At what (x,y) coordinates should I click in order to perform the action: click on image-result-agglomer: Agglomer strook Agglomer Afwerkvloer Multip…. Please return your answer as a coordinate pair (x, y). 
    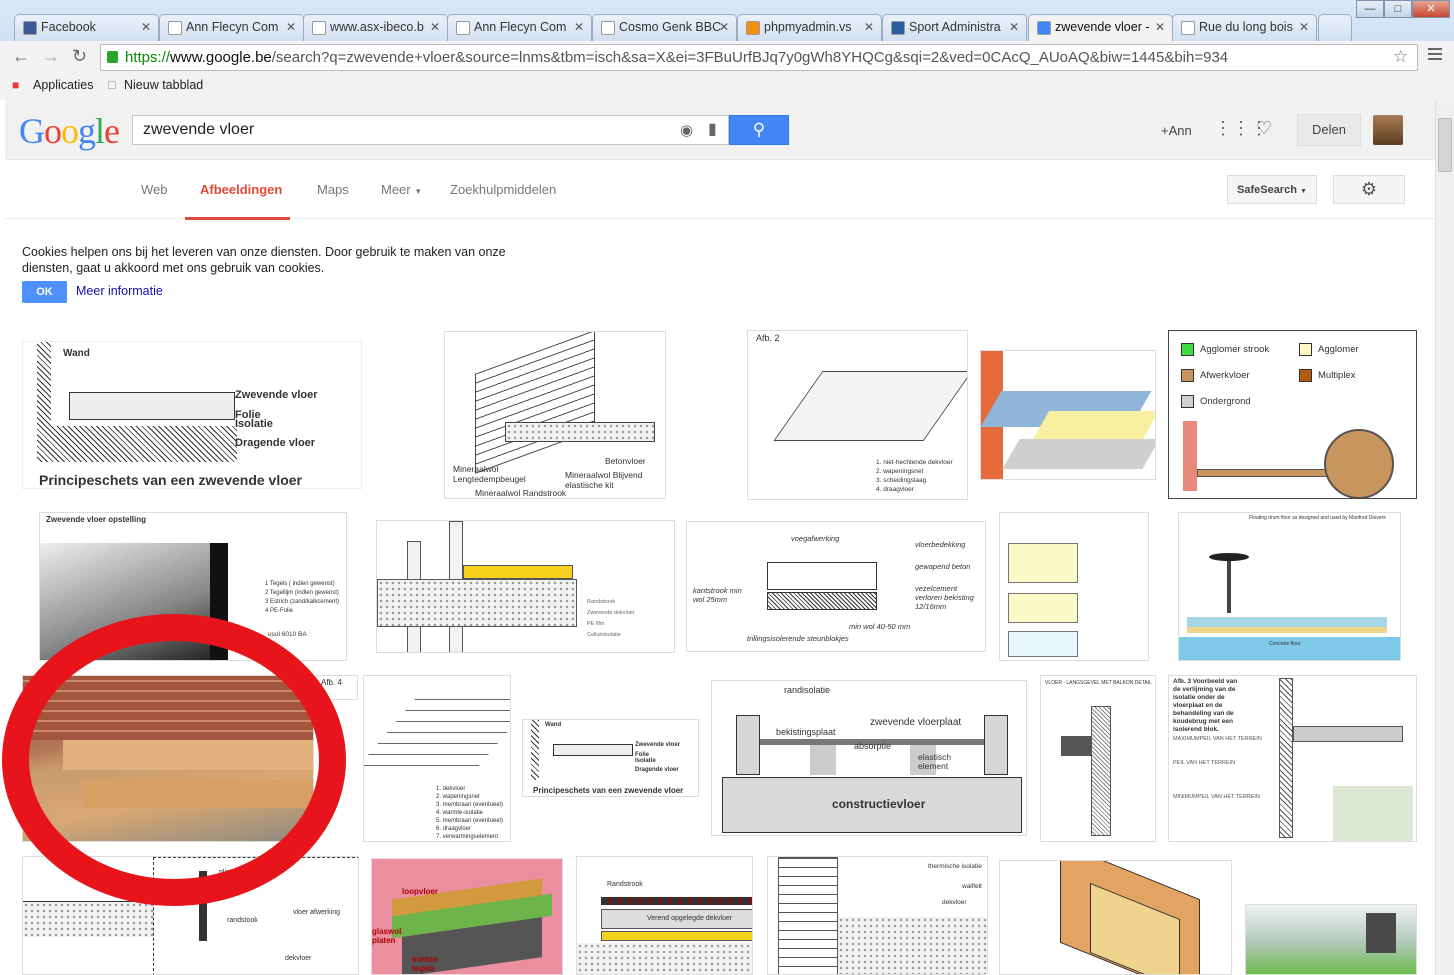
    Looking at the image, I should click on (1292, 414).